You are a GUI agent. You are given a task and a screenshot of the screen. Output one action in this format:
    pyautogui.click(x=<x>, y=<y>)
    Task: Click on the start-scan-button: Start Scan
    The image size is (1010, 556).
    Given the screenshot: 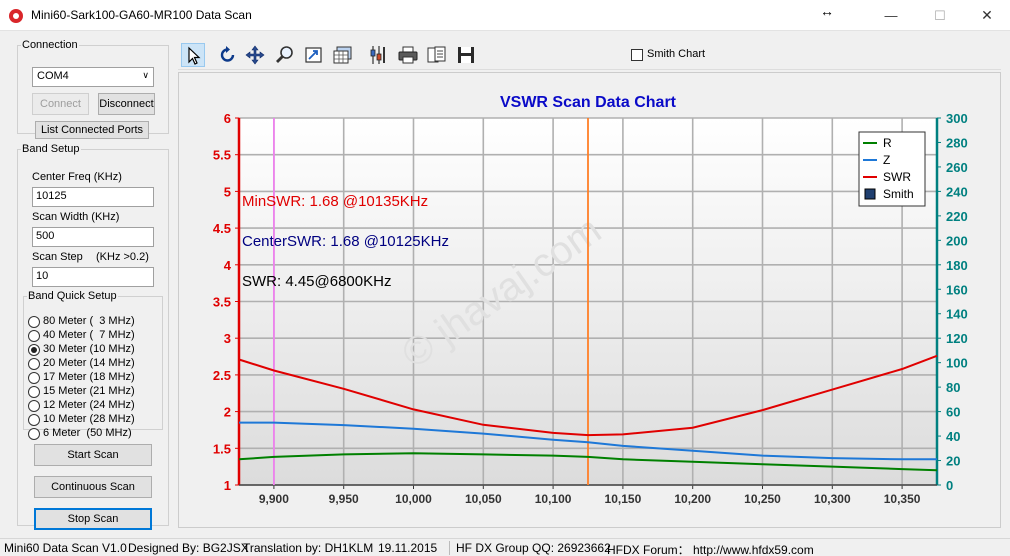 What is the action you would take?
    pyautogui.click(x=93, y=455)
    